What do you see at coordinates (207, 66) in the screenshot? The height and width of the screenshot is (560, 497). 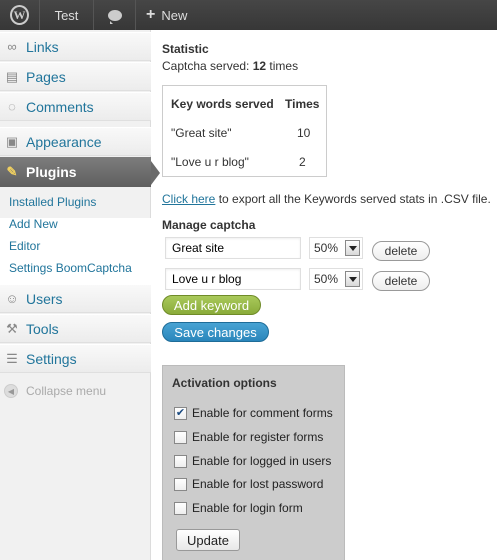 I see `served-prefix: Captcha served:` at bounding box center [207, 66].